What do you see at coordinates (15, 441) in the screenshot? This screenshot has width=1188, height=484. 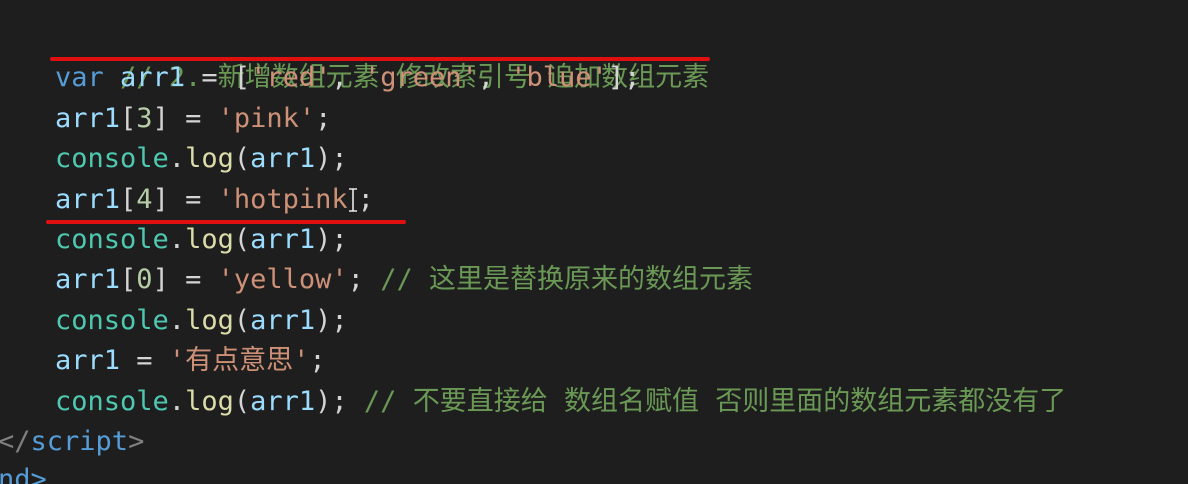 I see `tag-bracket-open: </` at bounding box center [15, 441].